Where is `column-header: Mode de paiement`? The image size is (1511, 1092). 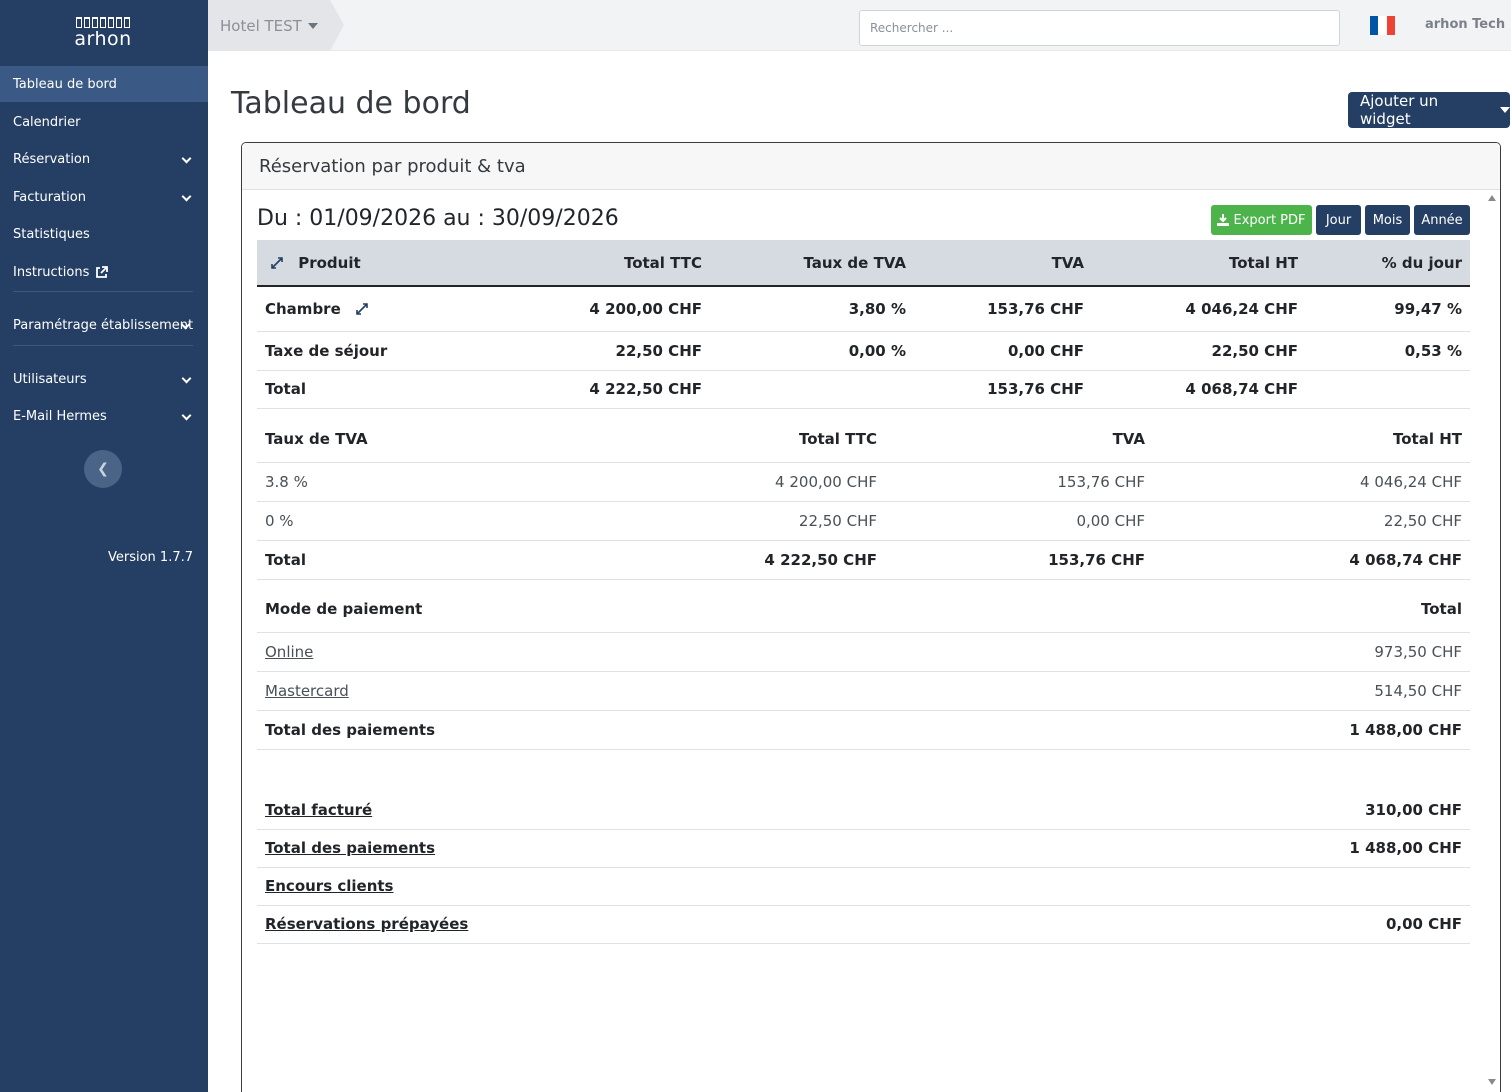
column-header: Mode de paiement is located at coordinates (616, 605).